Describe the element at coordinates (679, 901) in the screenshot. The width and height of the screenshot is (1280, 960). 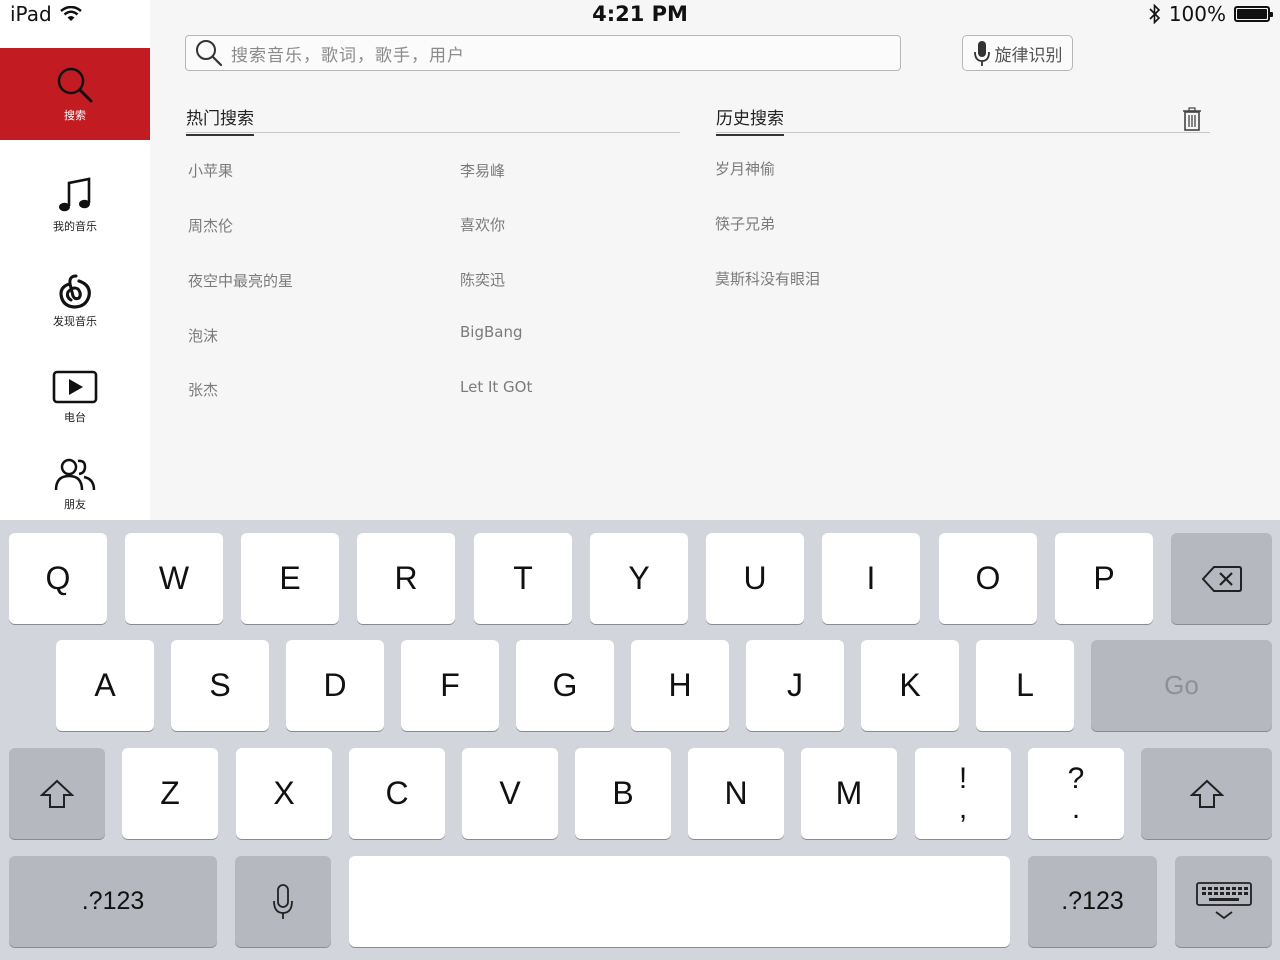
I see `space-key` at that location.